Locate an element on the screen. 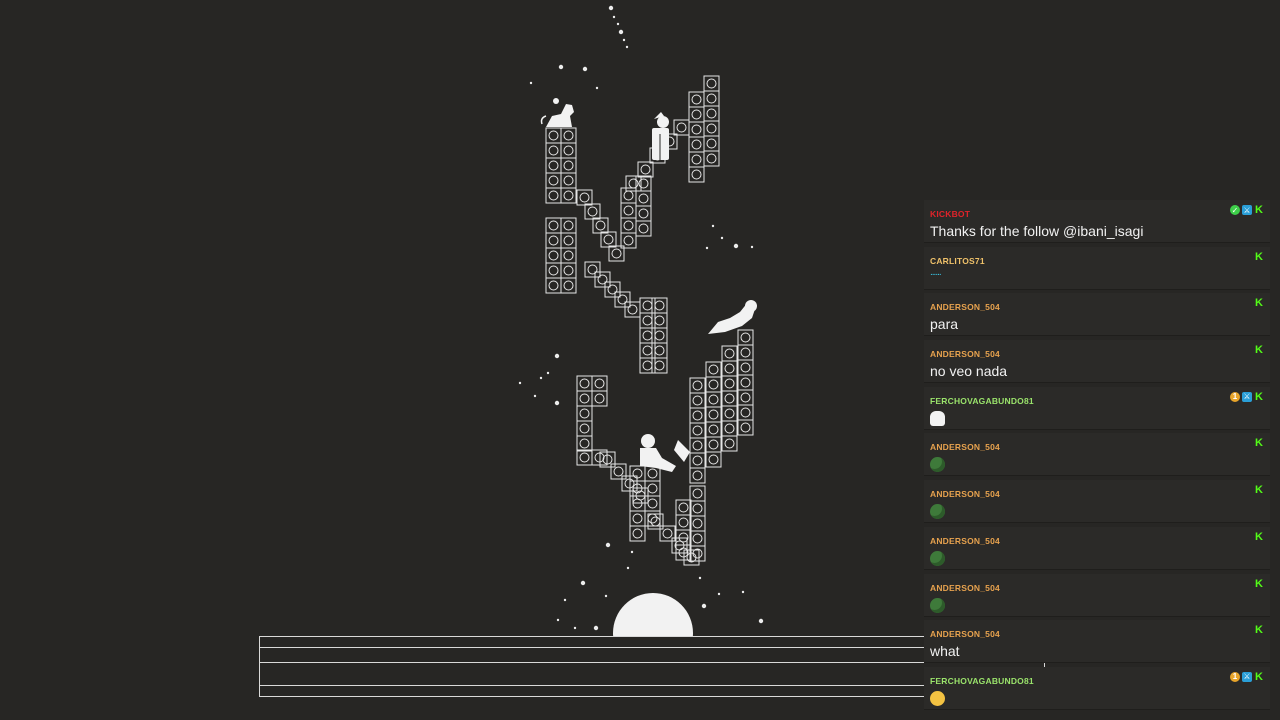  chat-message-text: para is located at coordinates (944, 324).